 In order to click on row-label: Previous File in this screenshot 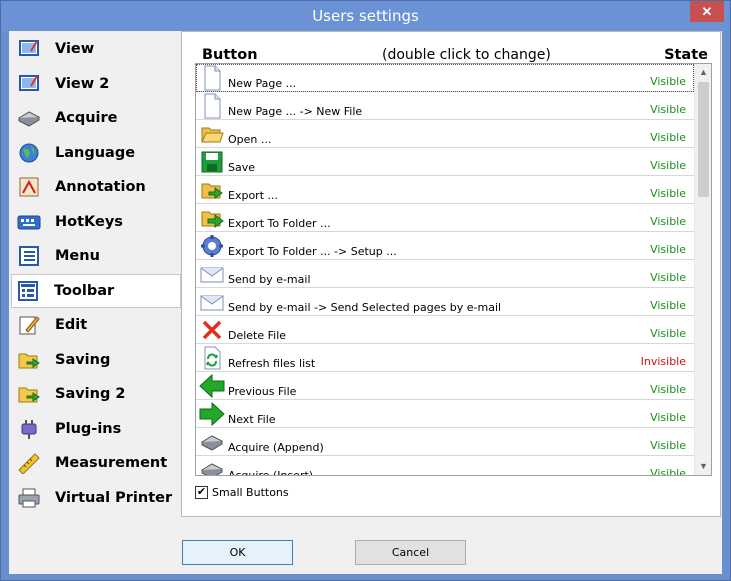, I will do `click(262, 391)`.